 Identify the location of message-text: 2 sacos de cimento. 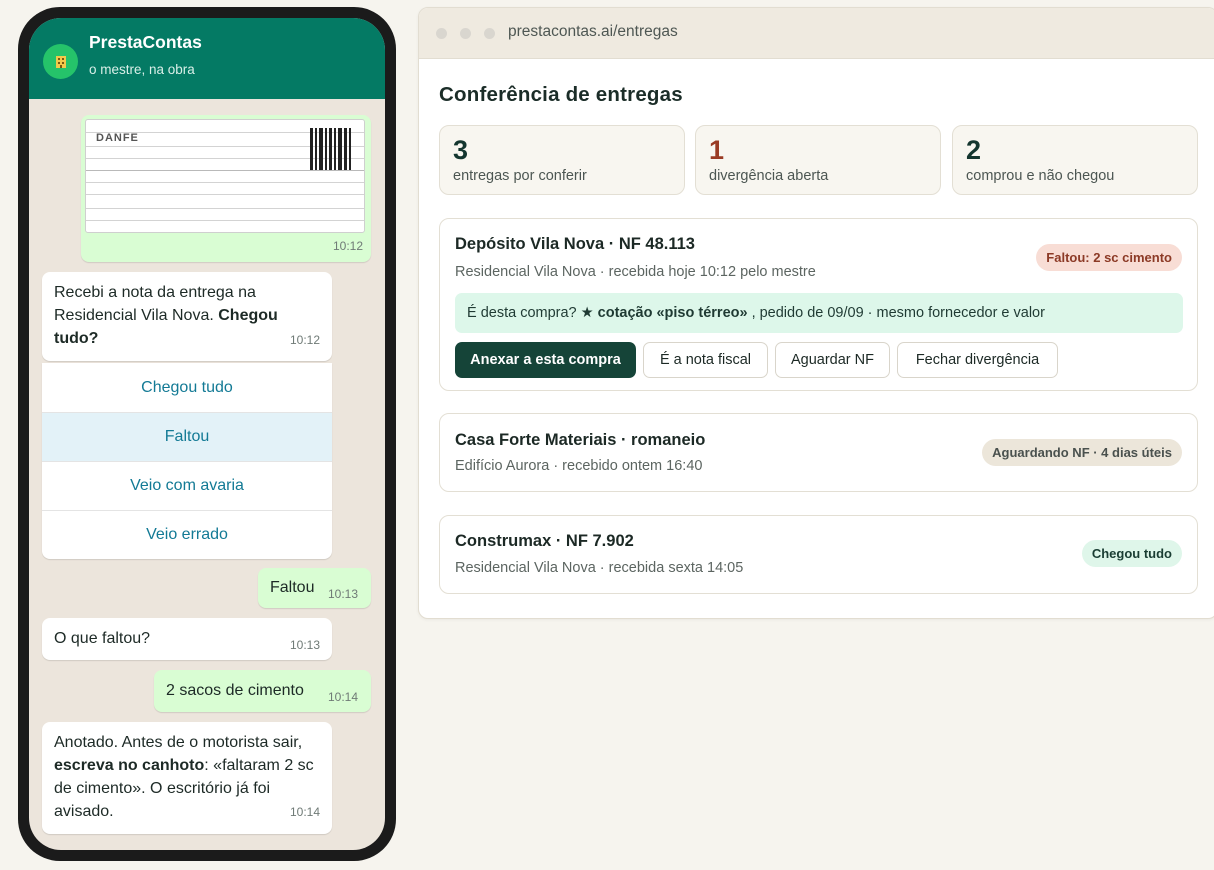
(235, 690).